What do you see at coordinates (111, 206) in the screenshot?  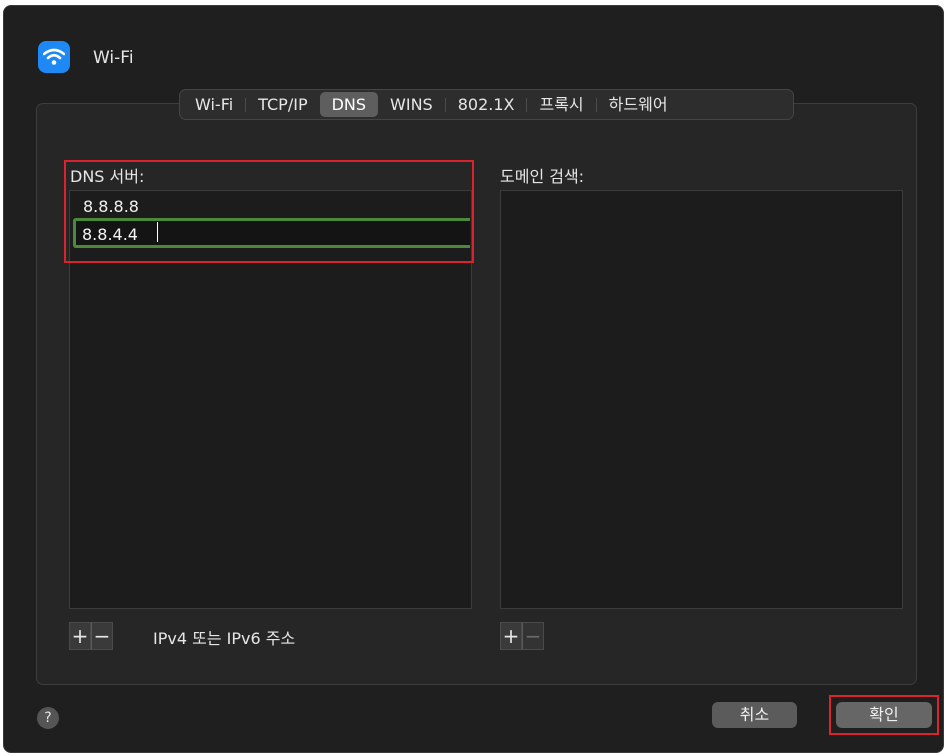 I see `dns-server-entry: 8.8.8.8` at bounding box center [111, 206].